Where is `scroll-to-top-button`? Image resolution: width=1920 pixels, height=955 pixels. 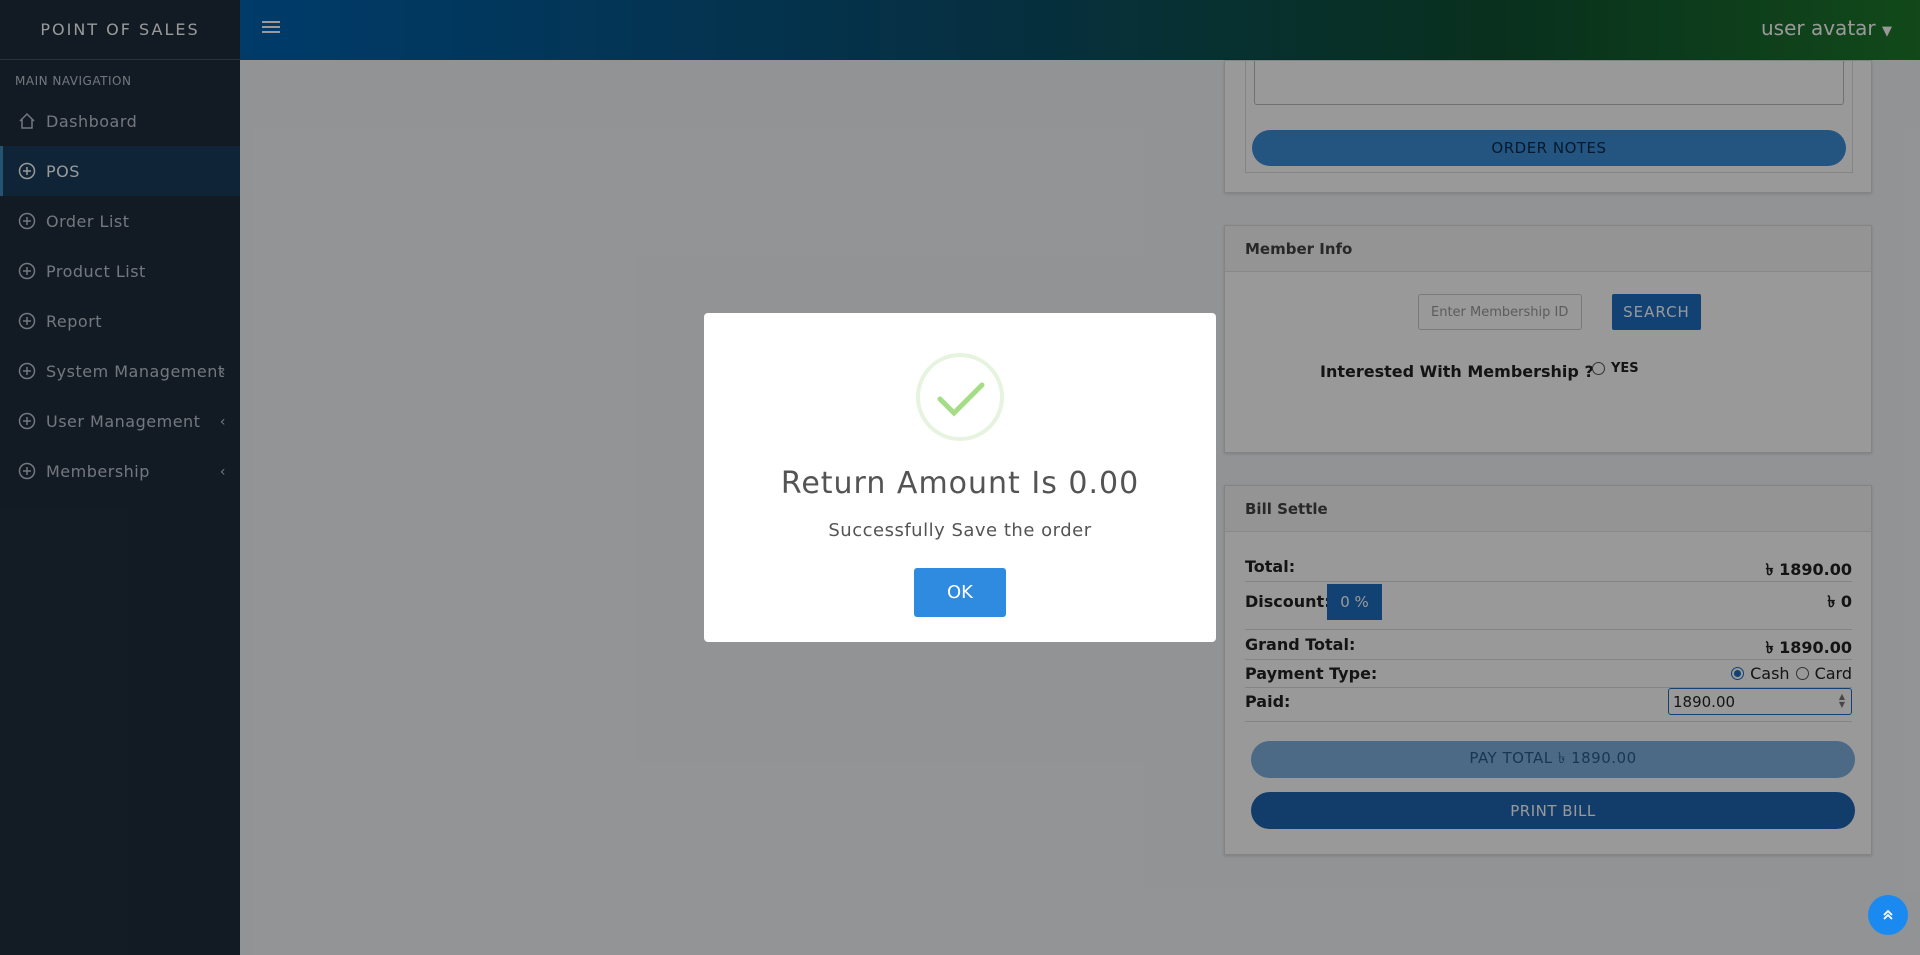
scroll-to-top-button is located at coordinates (1888, 915).